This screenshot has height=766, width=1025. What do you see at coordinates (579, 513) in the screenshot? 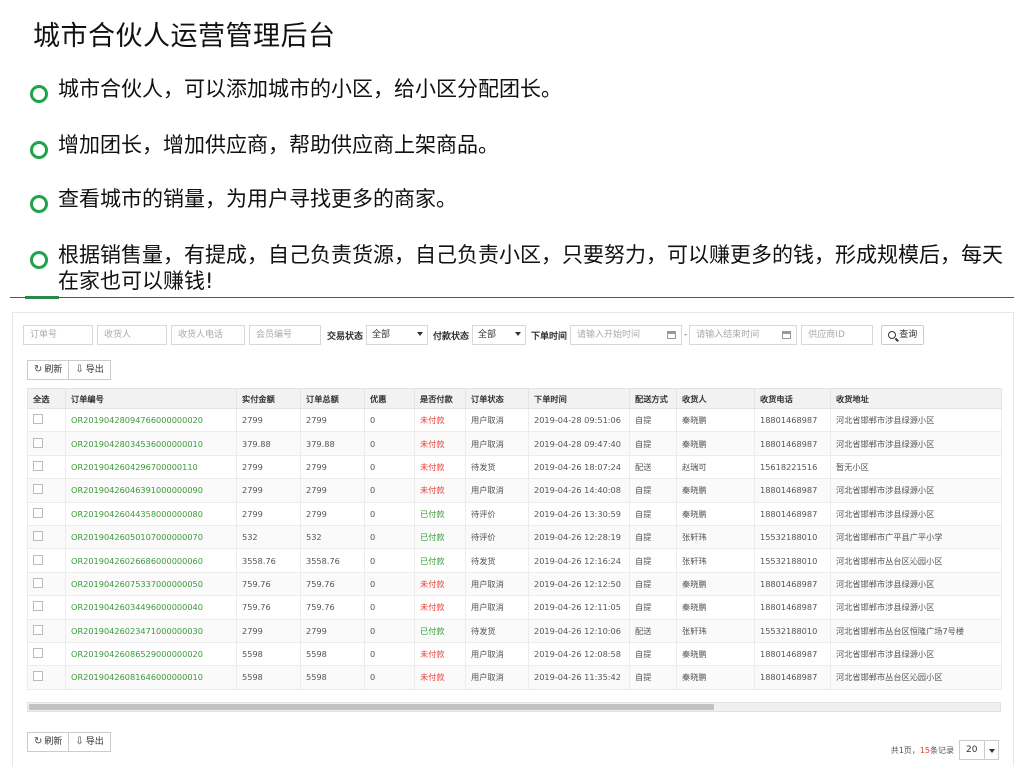
I see `order-time-cell: 2019-04-26 13:30:59` at bounding box center [579, 513].